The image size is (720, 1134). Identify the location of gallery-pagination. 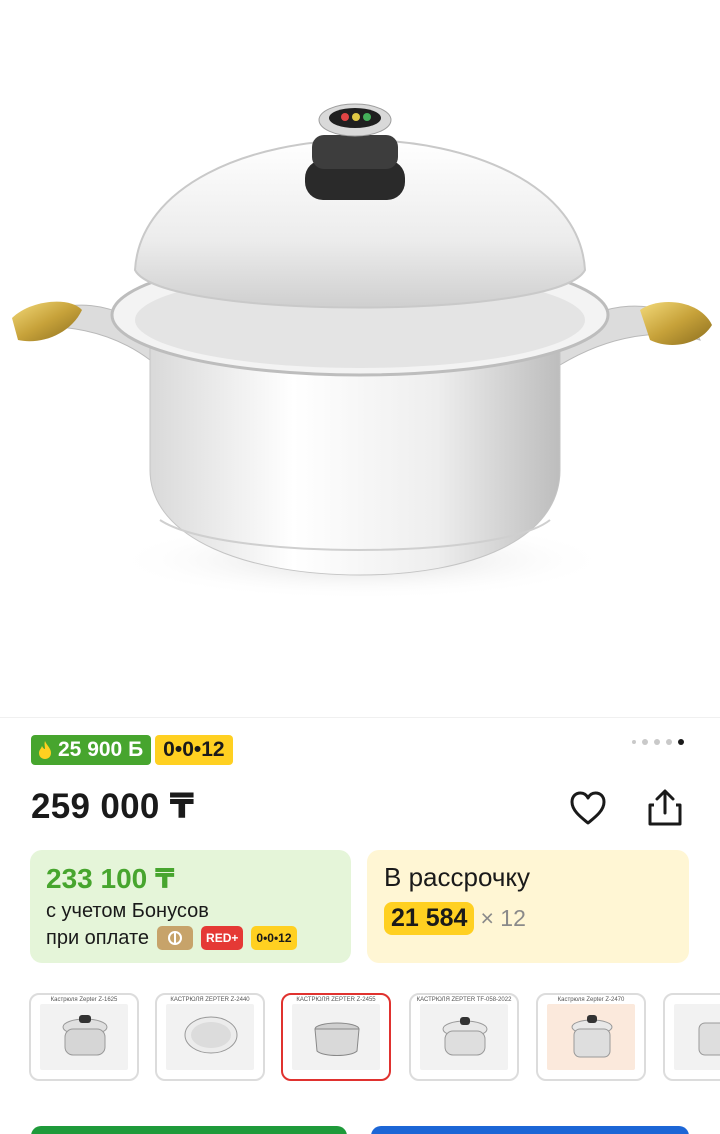
(658, 742).